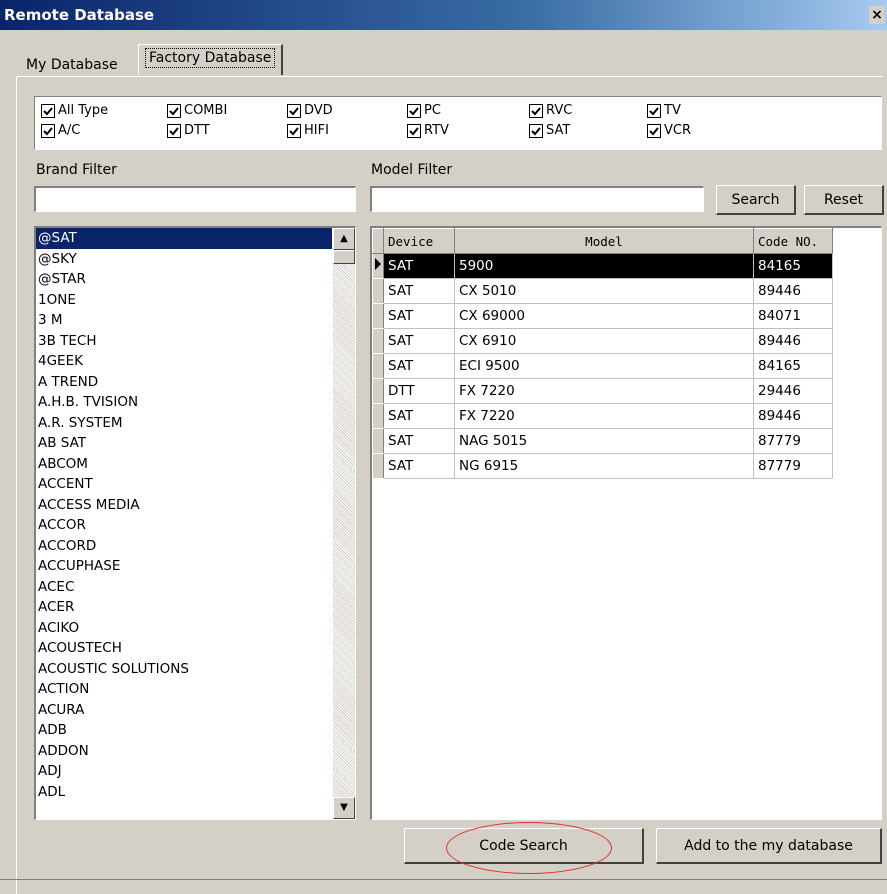 Image resolution: width=887 pixels, height=894 pixels. Describe the element at coordinates (184, 423) in the screenshot. I see `list-item: A.R. SYSTEM` at that location.